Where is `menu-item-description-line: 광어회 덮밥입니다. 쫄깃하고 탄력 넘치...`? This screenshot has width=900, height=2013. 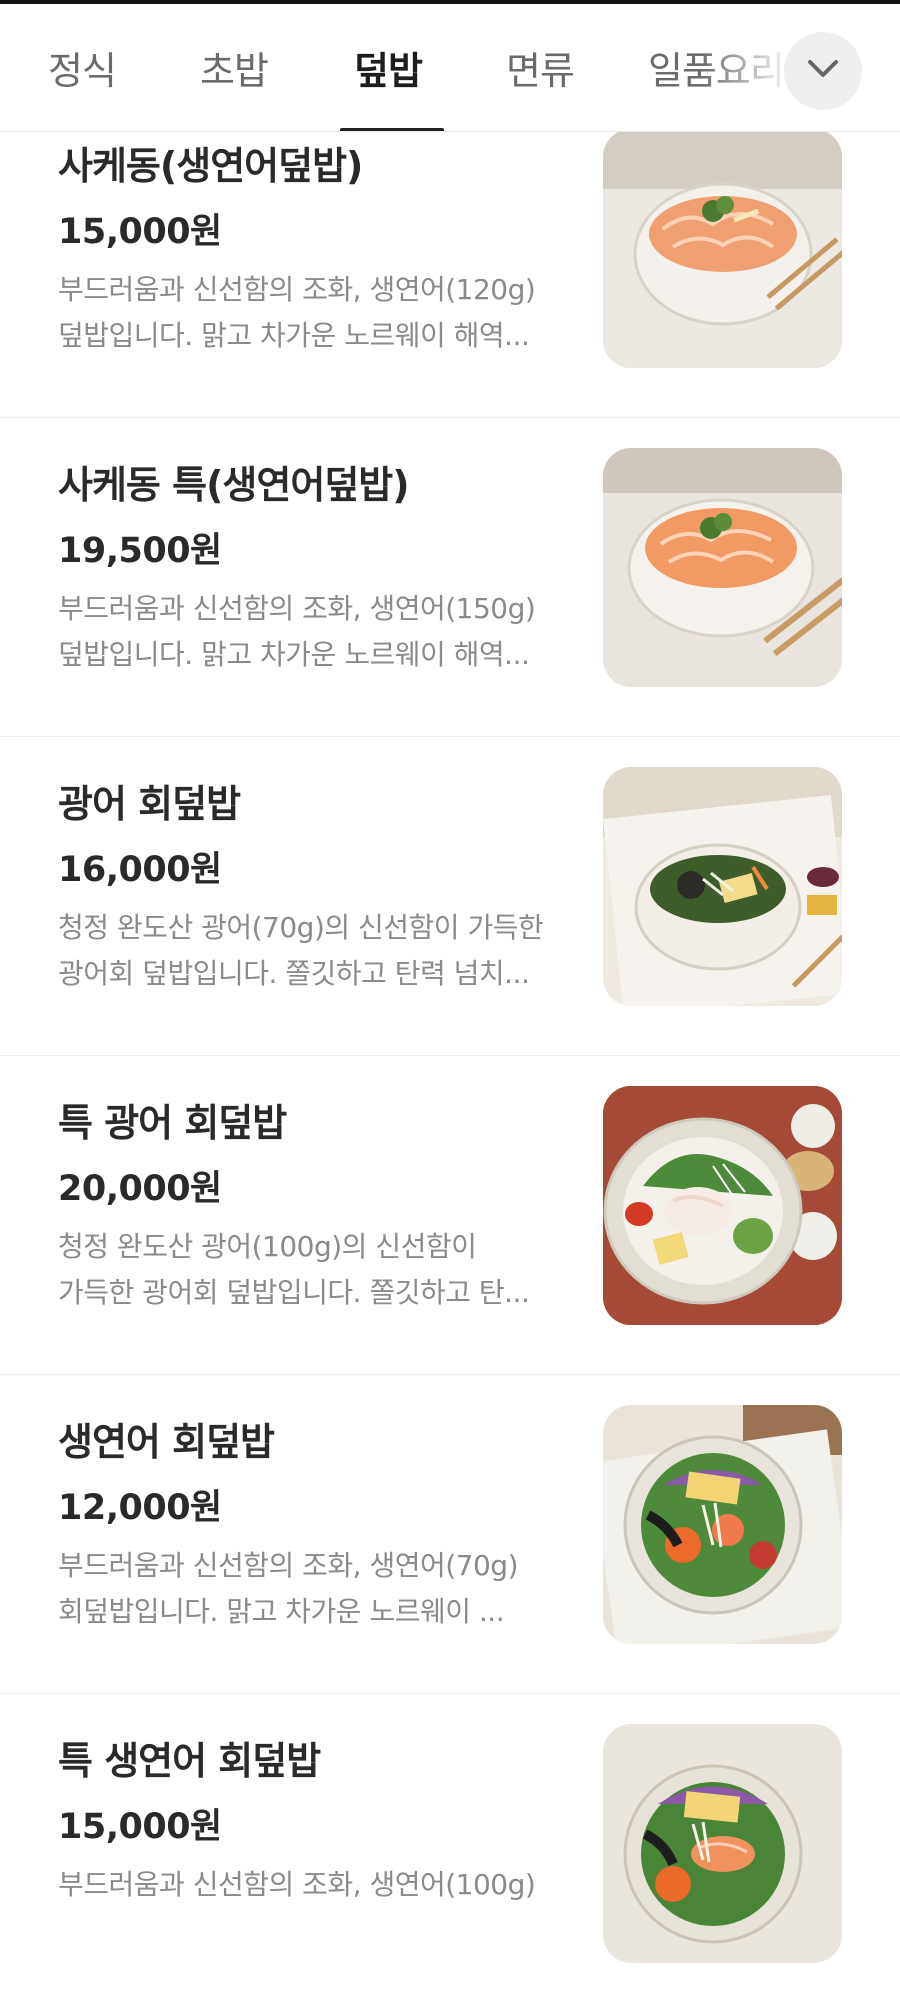 menu-item-description-line: 광어회 덮밥입니다. 쫄깃하고 탄력 넘치... is located at coordinates (294, 973).